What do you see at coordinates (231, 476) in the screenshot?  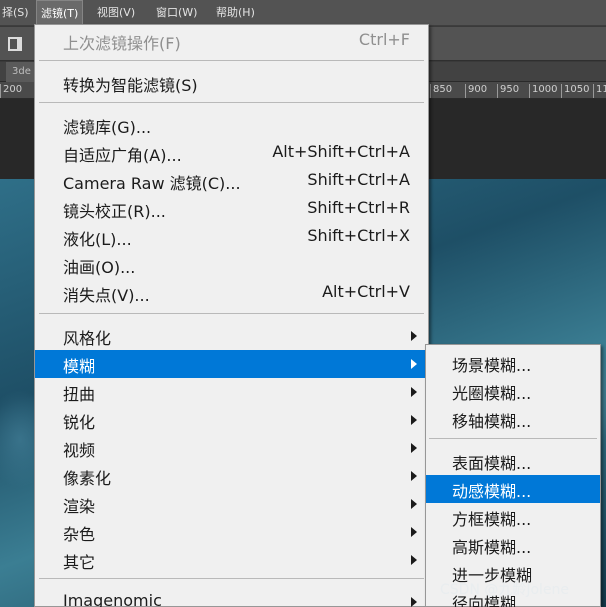 I see `menu-item-pixelate: 像素化` at bounding box center [231, 476].